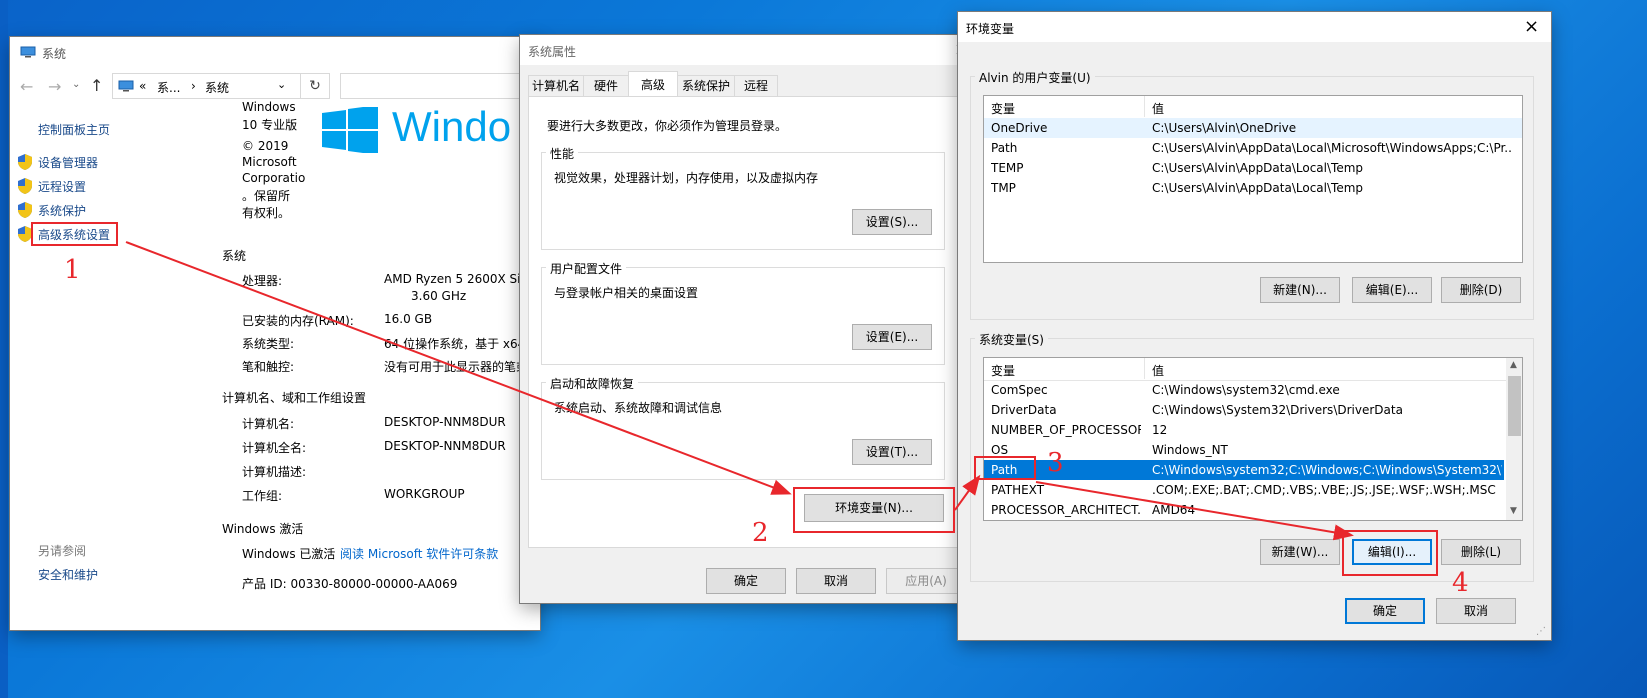 This screenshot has width=1647, height=698. I want to click on variable-value: C:\Windows\system32\cmd.exe, so click(1246, 390).